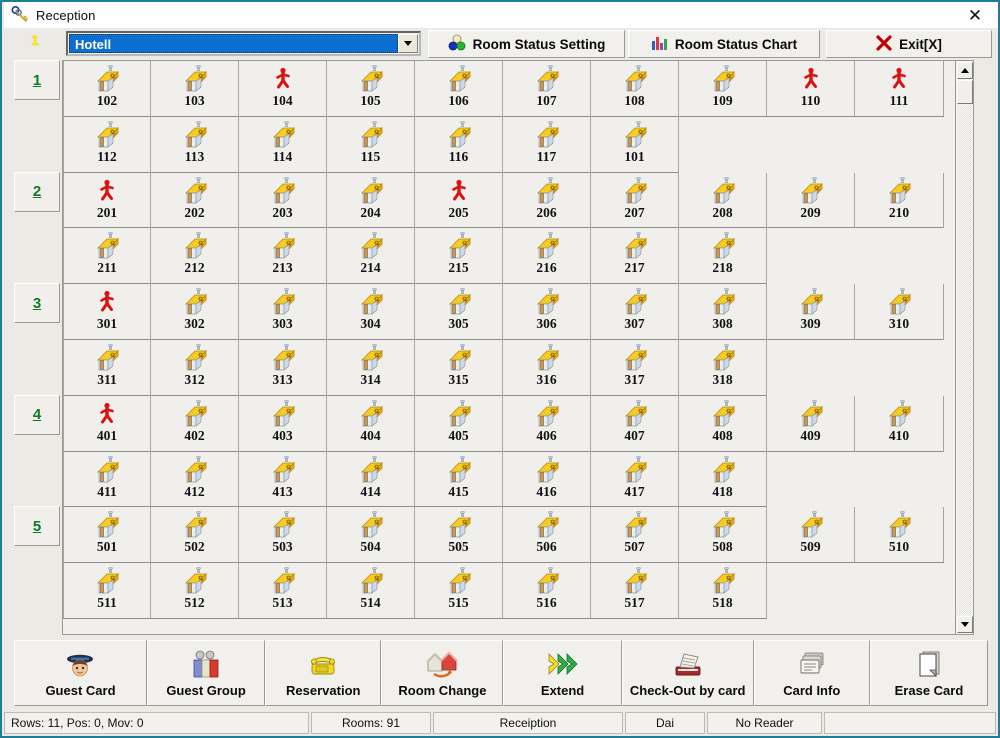 Image resolution: width=1000 pixels, height=738 pixels. Describe the element at coordinates (107, 256) in the screenshot. I see `room-cell-211: 211` at that location.